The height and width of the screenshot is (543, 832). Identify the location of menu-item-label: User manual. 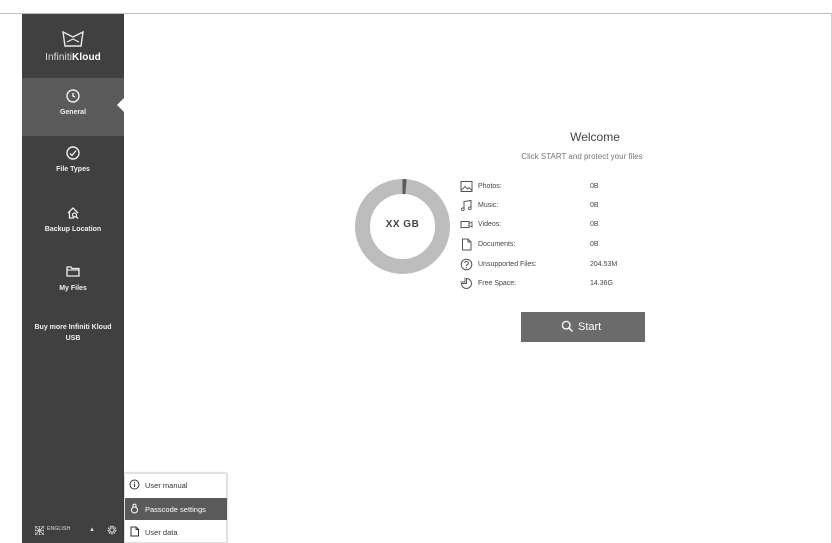
(166, 485).